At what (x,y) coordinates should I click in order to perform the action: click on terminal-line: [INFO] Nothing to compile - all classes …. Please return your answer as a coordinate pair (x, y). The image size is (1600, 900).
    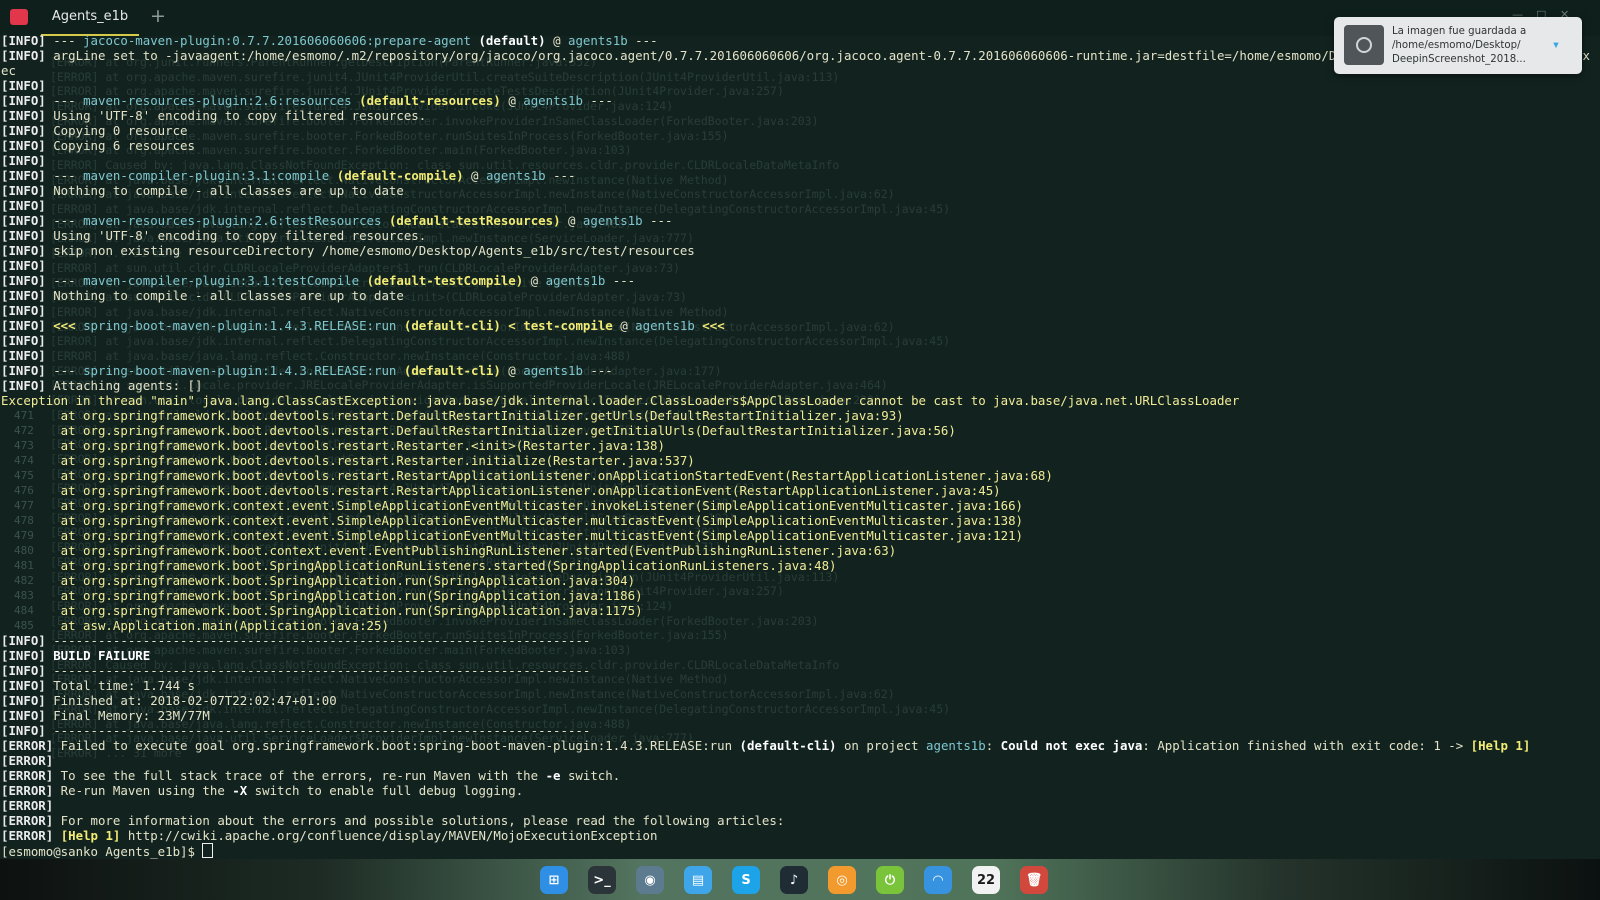
    Looking at the image, I should click on (795, 190).